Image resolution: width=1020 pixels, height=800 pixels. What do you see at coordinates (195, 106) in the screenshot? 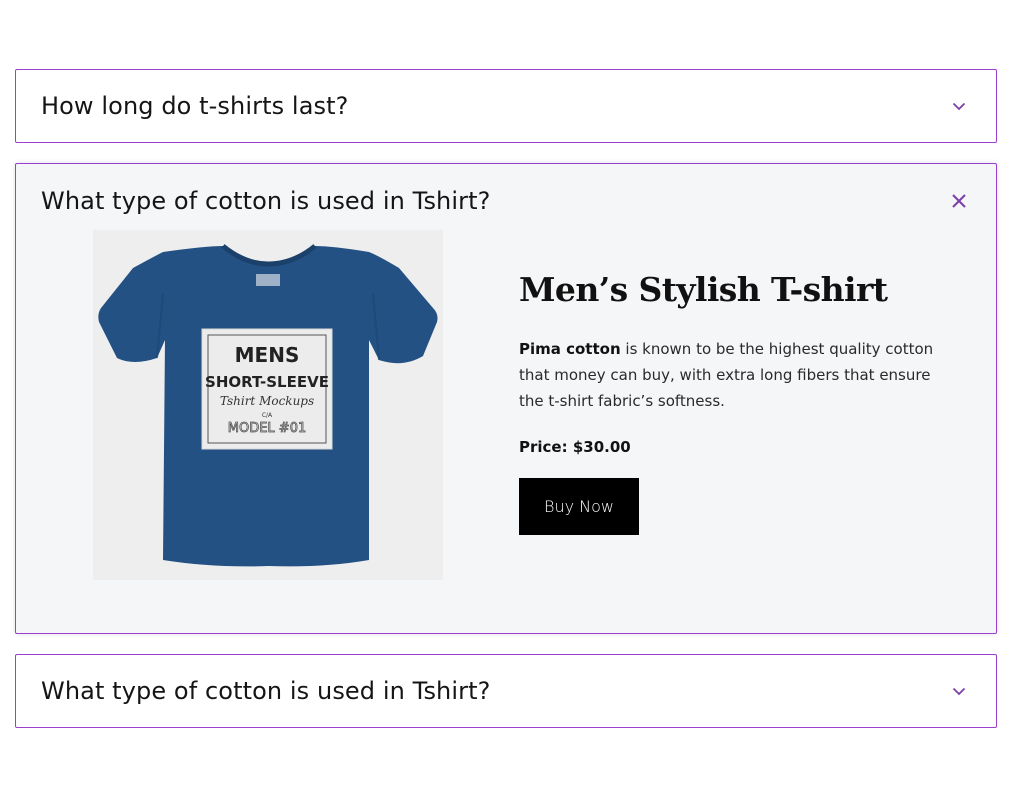
I see `faq-question: How long do t-shirts last?` at bounding box center [195, 106].